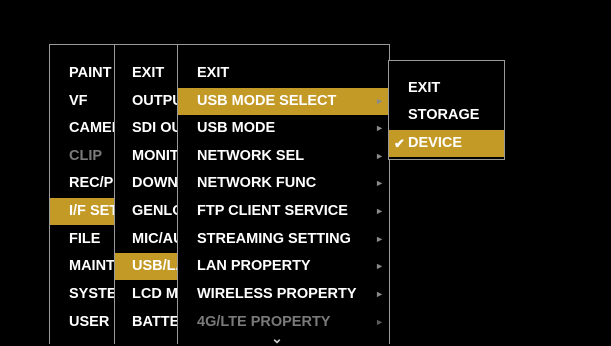 Image resolution: width=611 pixels, height=346 pixels. Describe the element at coordinates (147, 294) in the screenshot. I see `menu-item-lcd-monitor: LCD MONITOR` at that location.